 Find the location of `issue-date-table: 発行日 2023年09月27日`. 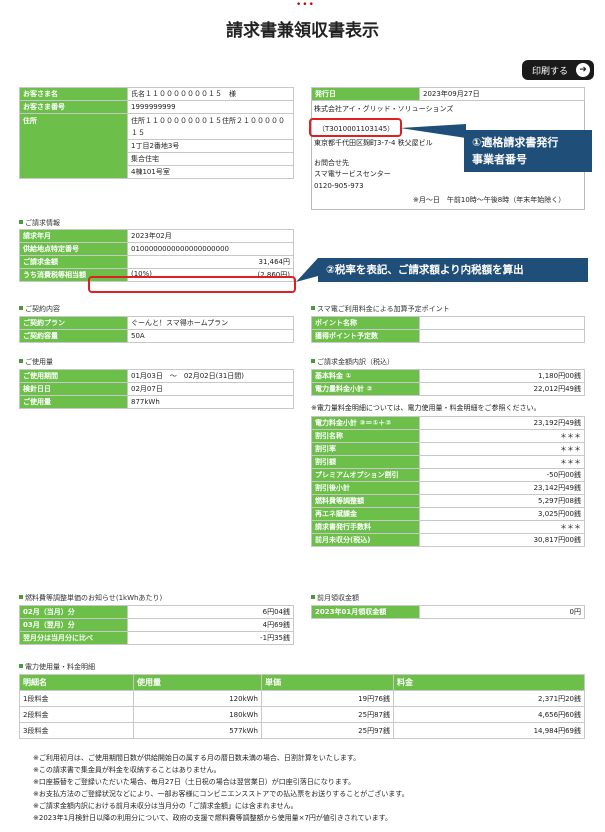

issue-date-table: 発行日 2023年09月27日 is located at coordinates (448, 94).